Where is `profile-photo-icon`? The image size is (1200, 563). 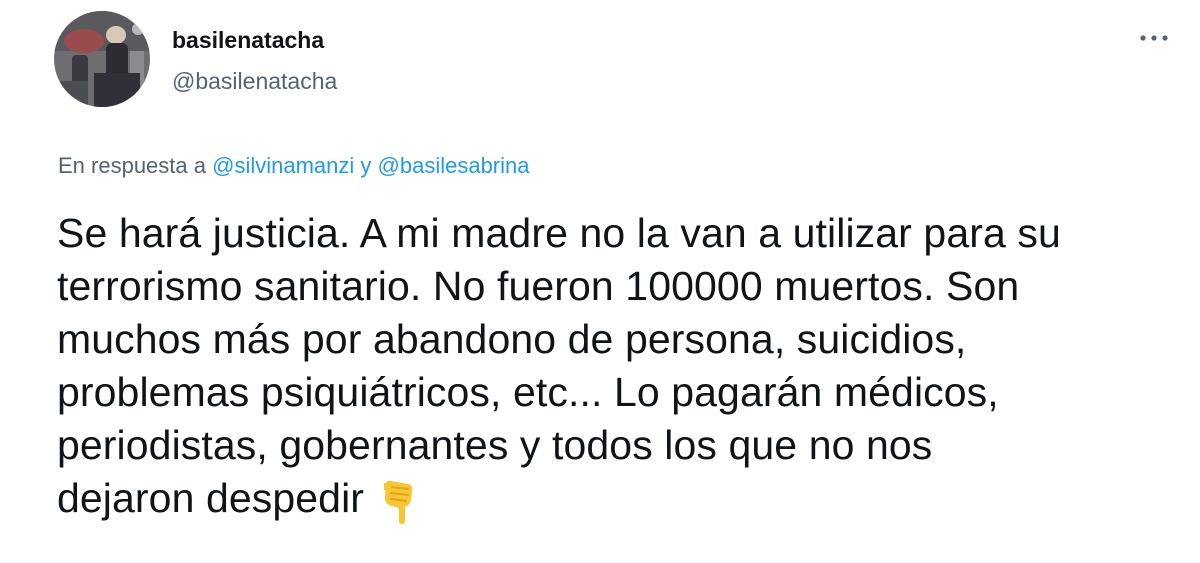 profile-photo-icon is located at coordinates (102, 59).